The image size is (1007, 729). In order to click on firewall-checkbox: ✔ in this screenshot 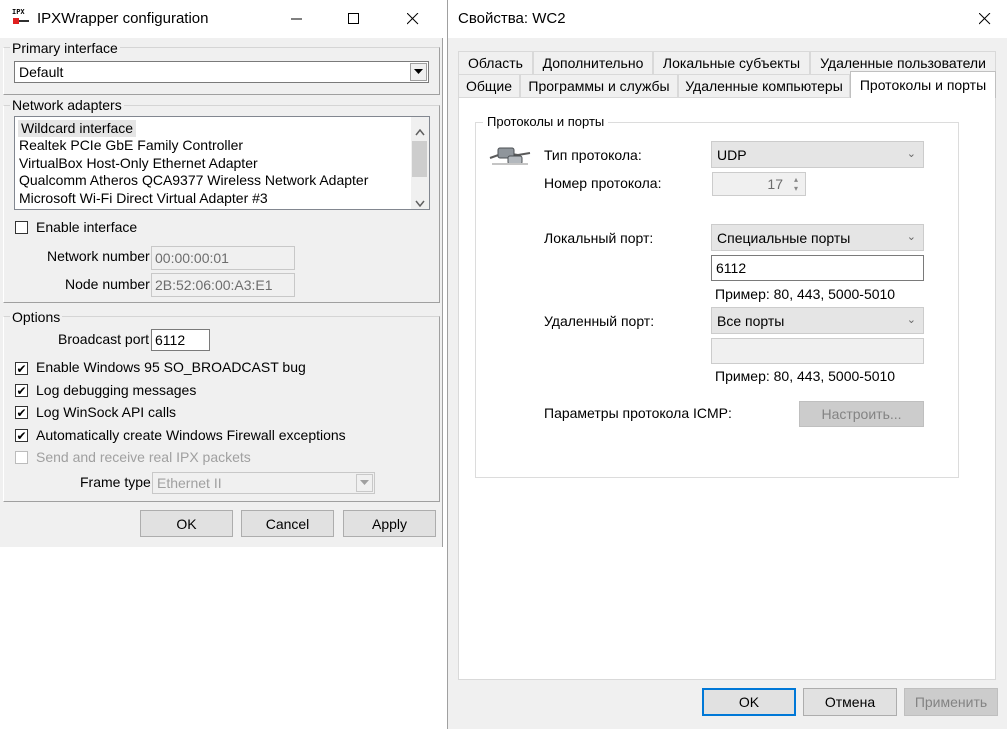, I will do `click(21, 435)`.